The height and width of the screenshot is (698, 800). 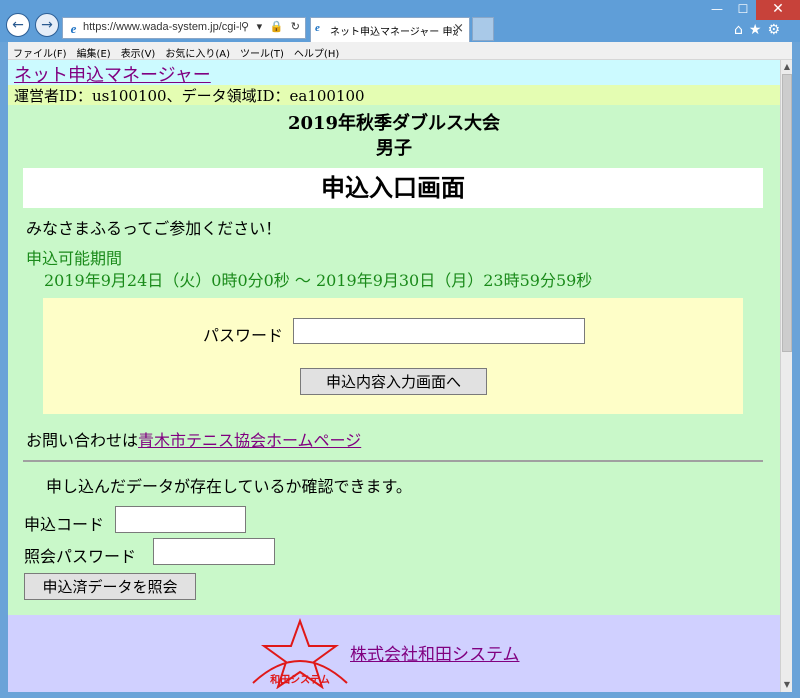 I want to click on page-title: 申込入口画面, so click(x=393, y=188).